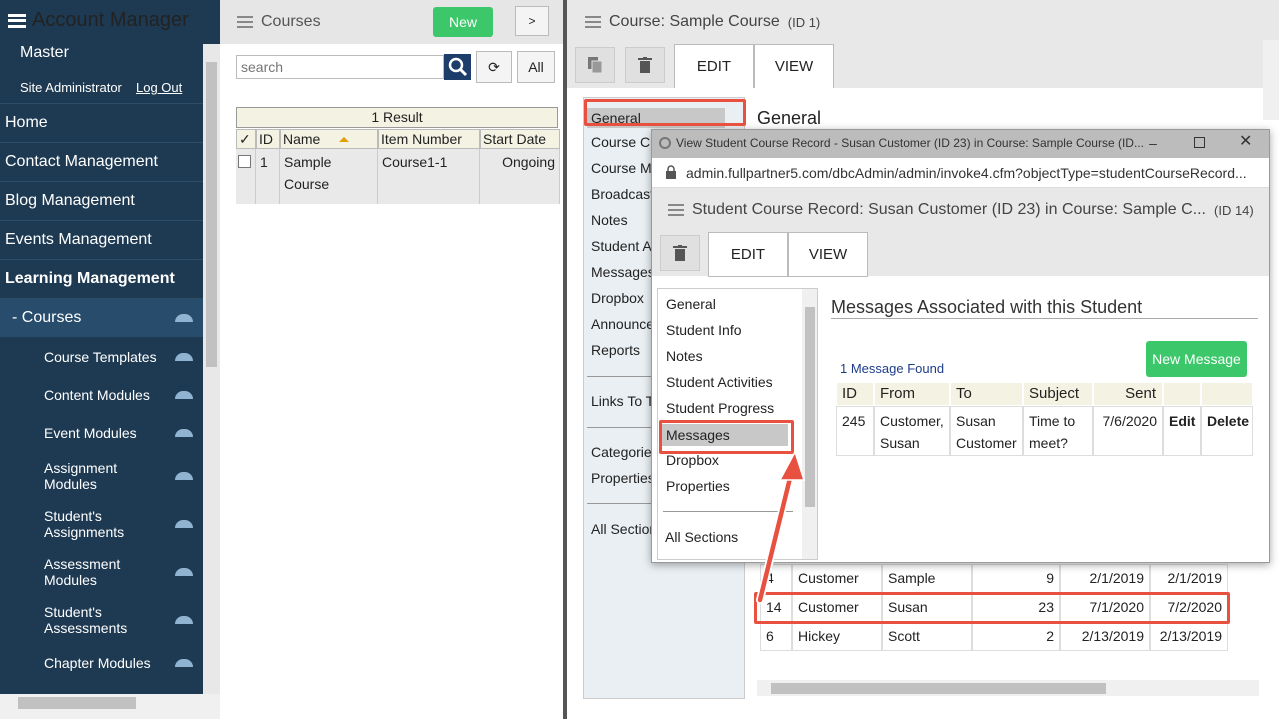 Image resolution: width=1279 pixels, height=719 pixels. I want to click on row-checkbox, so click(244, 161).